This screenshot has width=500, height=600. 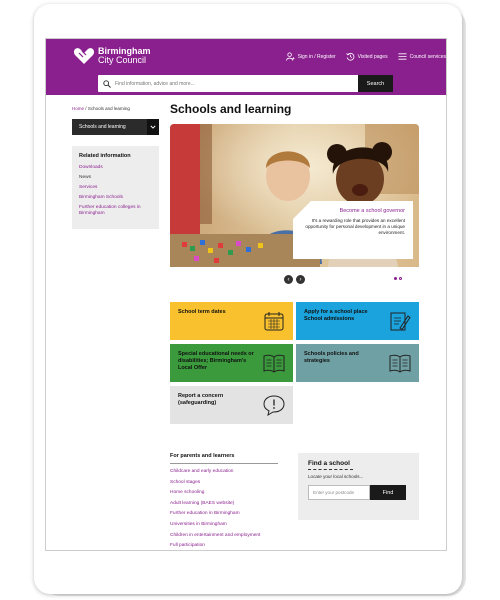 I want to click on council-services-link: Council services, so click(x=422, y=56).